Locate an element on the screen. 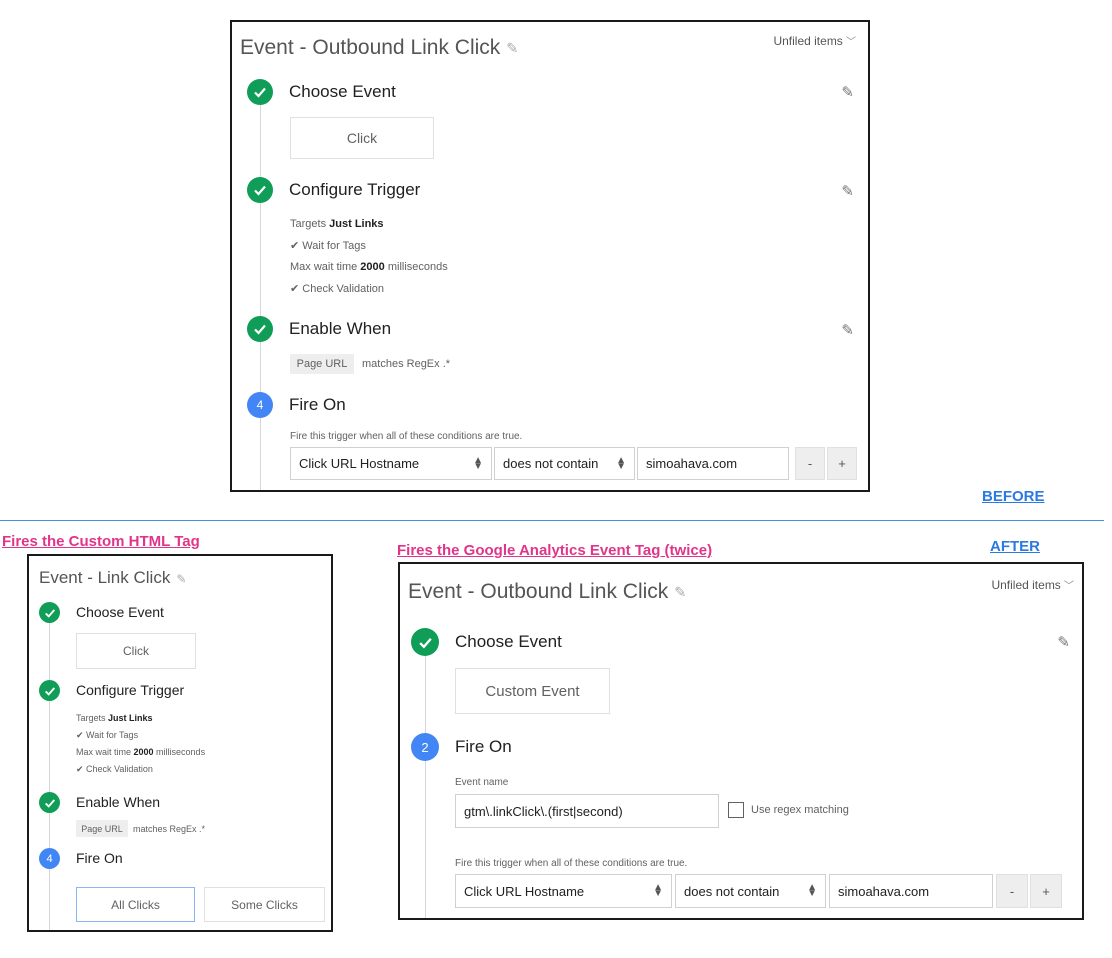 Image resolution: width=1112 pixels, height=958 pixels. step-number-badge: 2 is located at coordinates (425, 747).